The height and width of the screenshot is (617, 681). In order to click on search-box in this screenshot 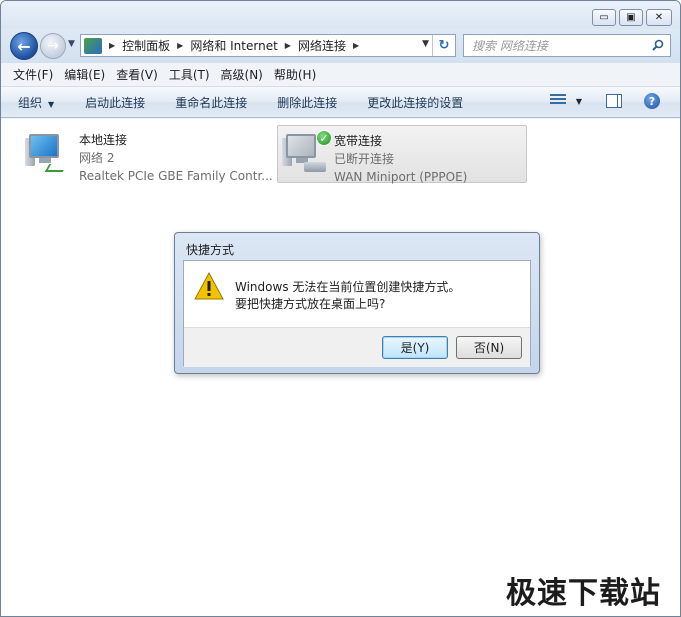, I will do `click(567, 45)`.